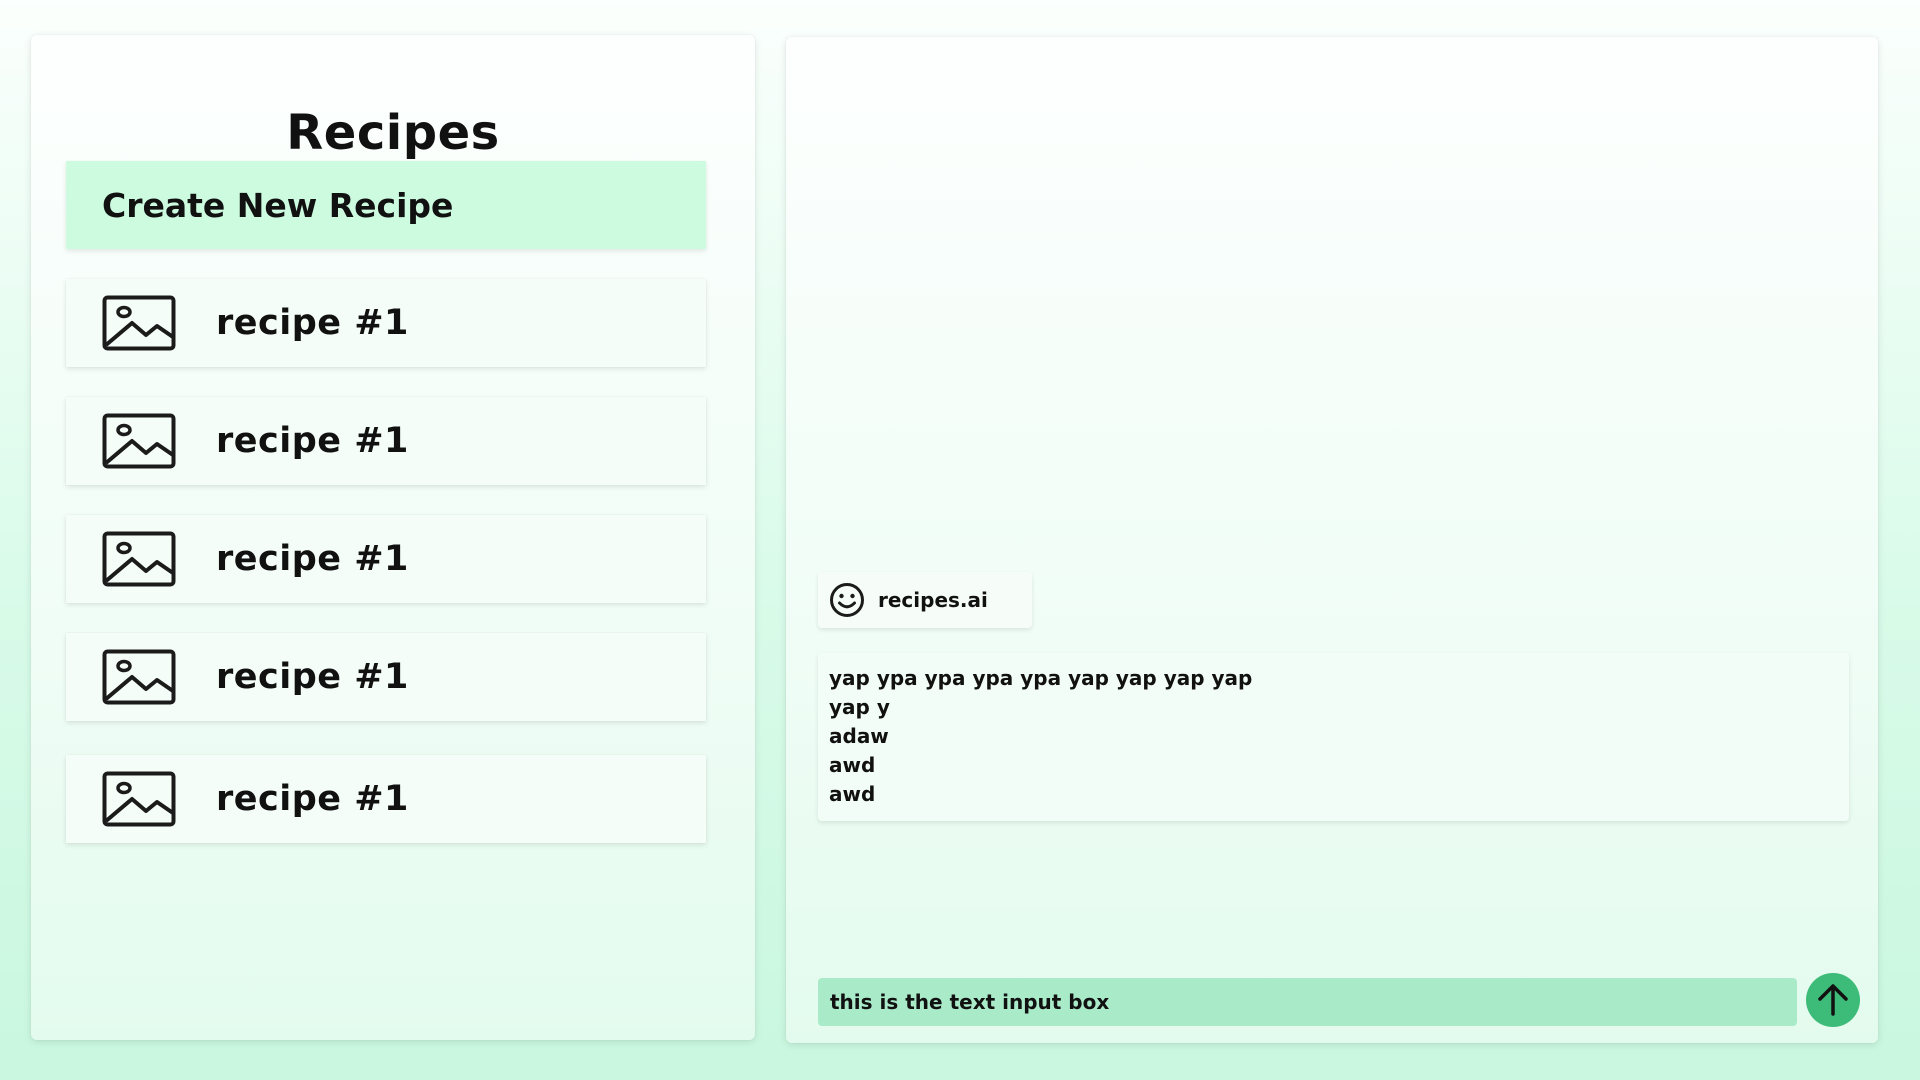 The image size is (1920, 1080). I want to click on chat-input, so click(1307, 1002).